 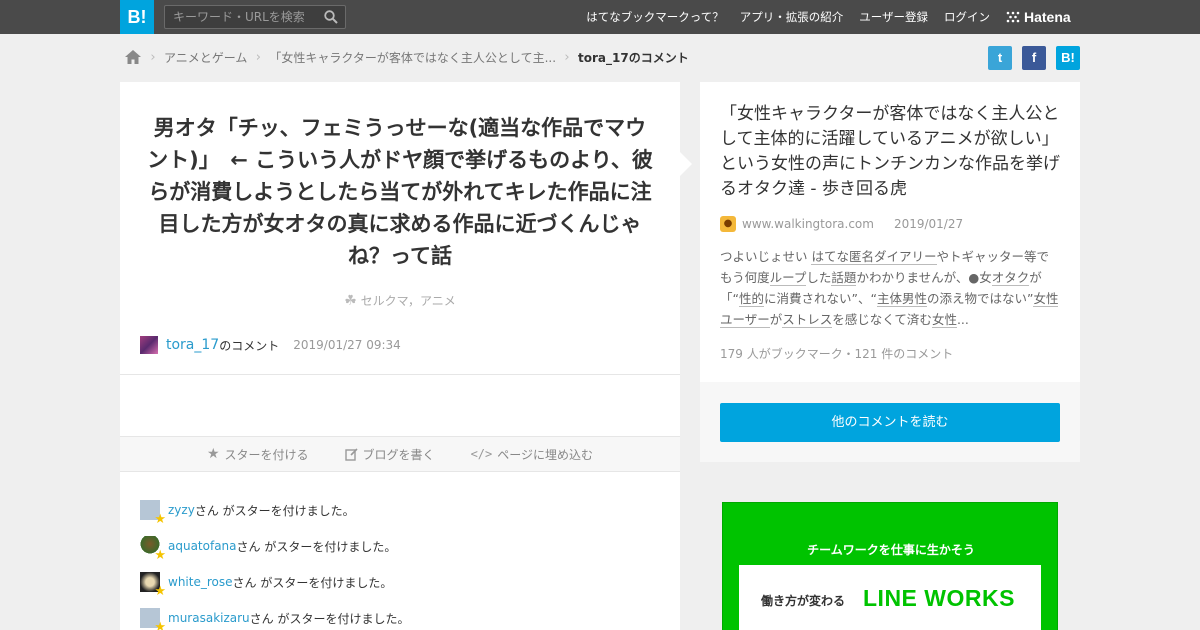 What do you see at coordinates (149, 345) in the screenshot?
I see `avatar` at bounding box center [149, 345].